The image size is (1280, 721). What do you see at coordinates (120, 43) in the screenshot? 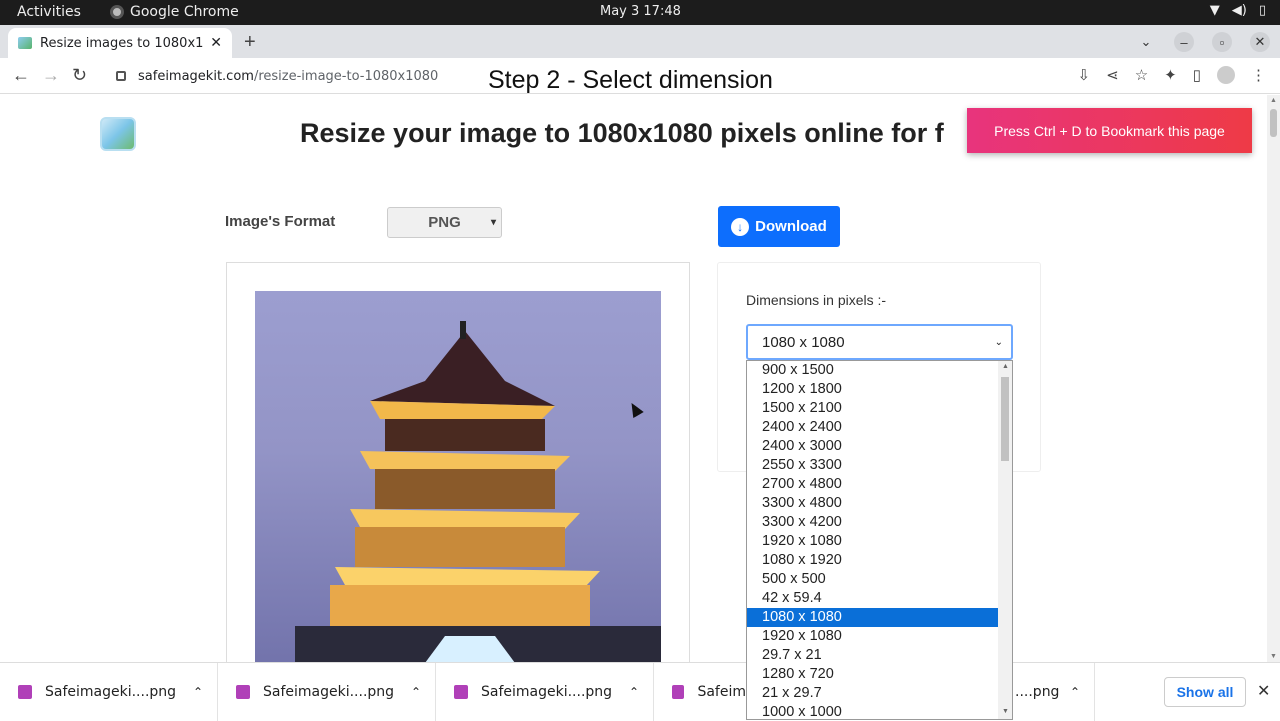
I see `tab-active: Resize images to 1080x10 ✕` at bounding box center [120, 43].